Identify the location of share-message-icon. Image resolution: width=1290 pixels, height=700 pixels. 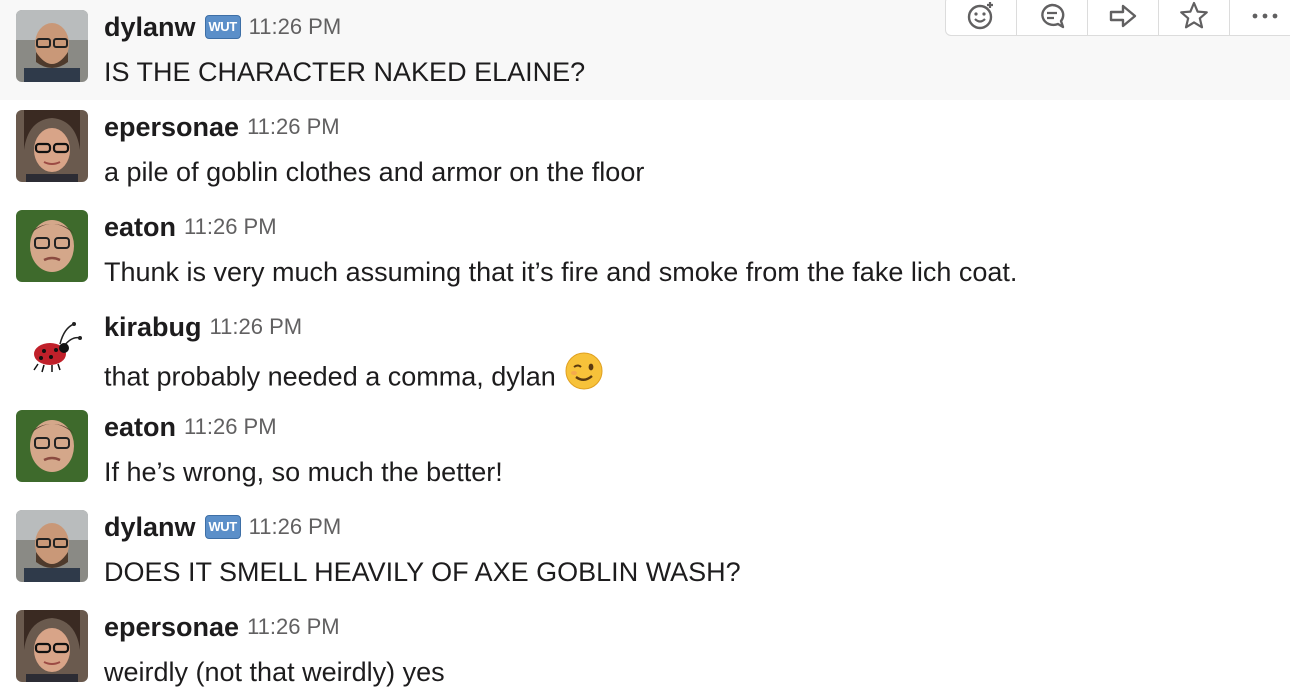
(1123, 16).